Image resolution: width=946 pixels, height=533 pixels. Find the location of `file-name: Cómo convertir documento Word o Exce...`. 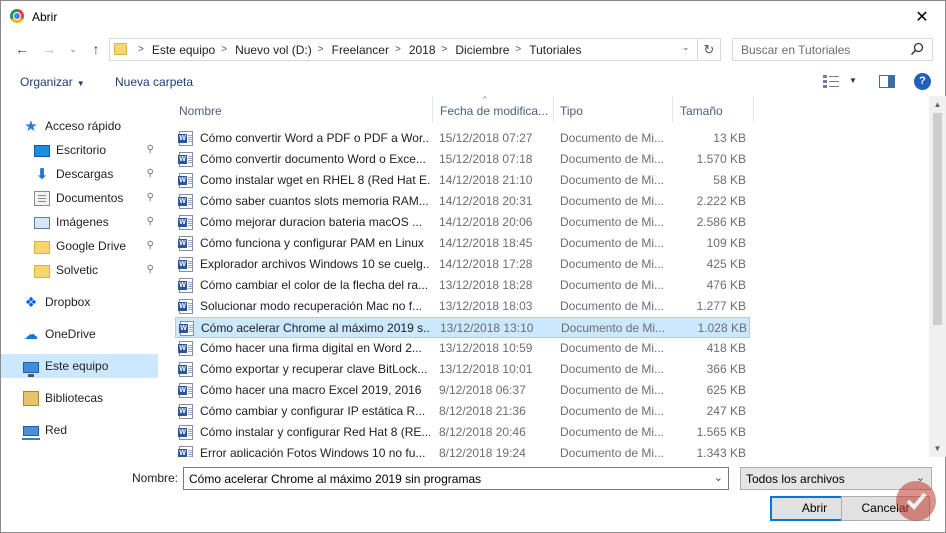

file-name: Cómo convertir documento Word o Exce... is located at coordinates (313, 159).